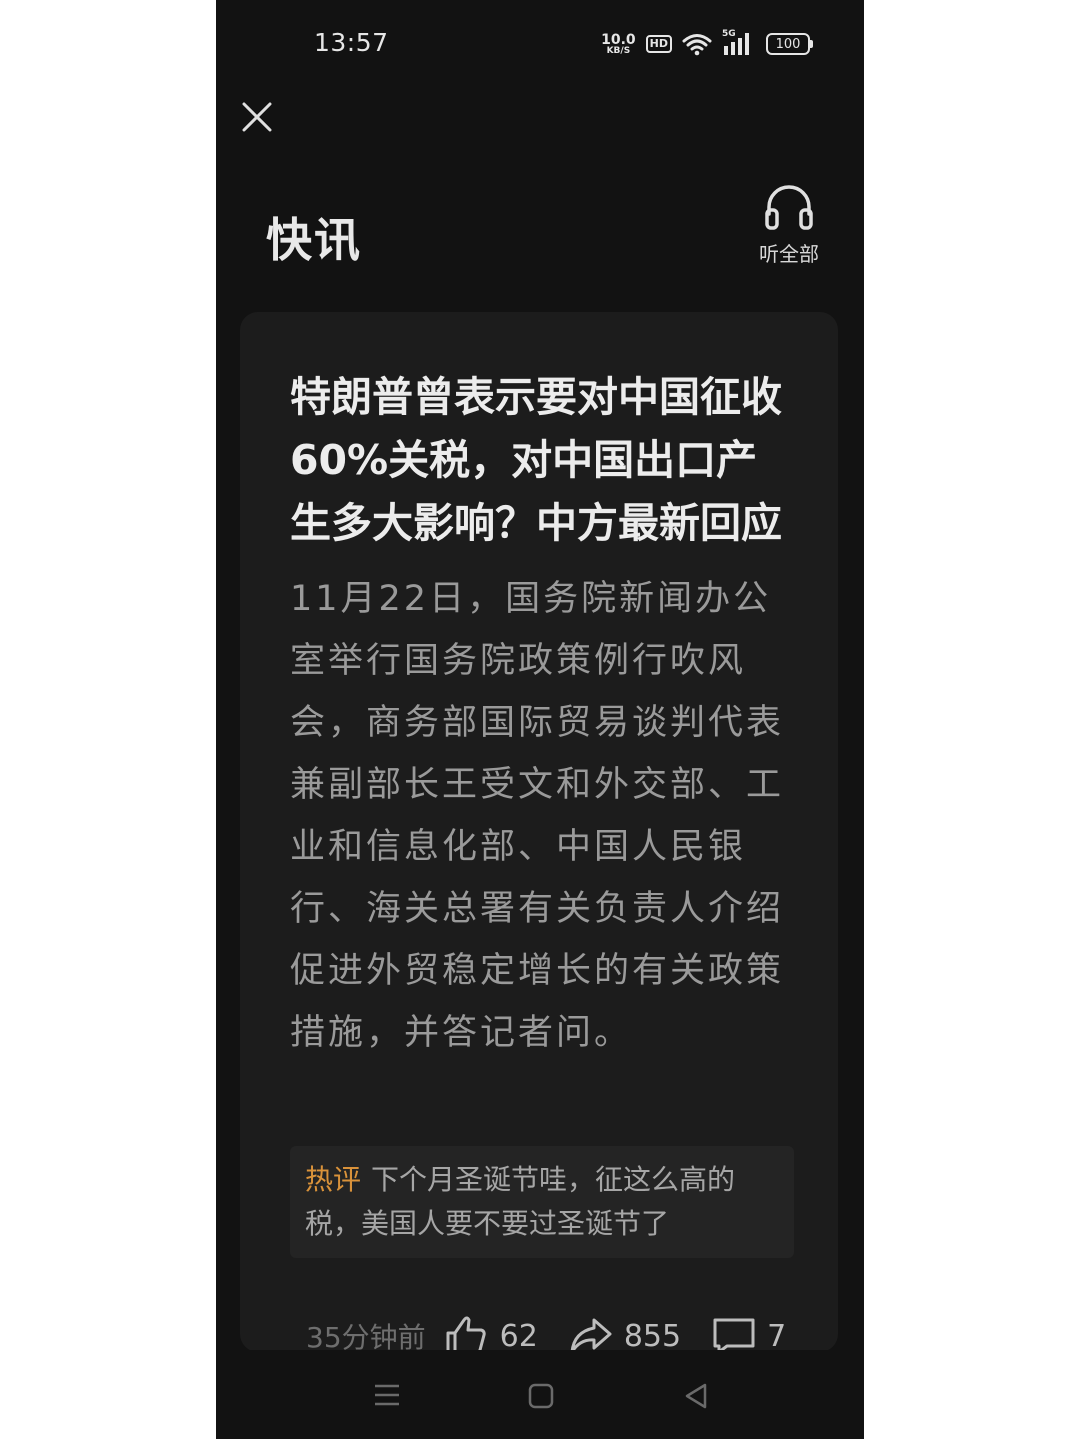 The height and width of the screenshot is (1439, 1080). Describe the element at coordinates (491, 1333) in the screenshot. I see `like-button: 62` at that location.